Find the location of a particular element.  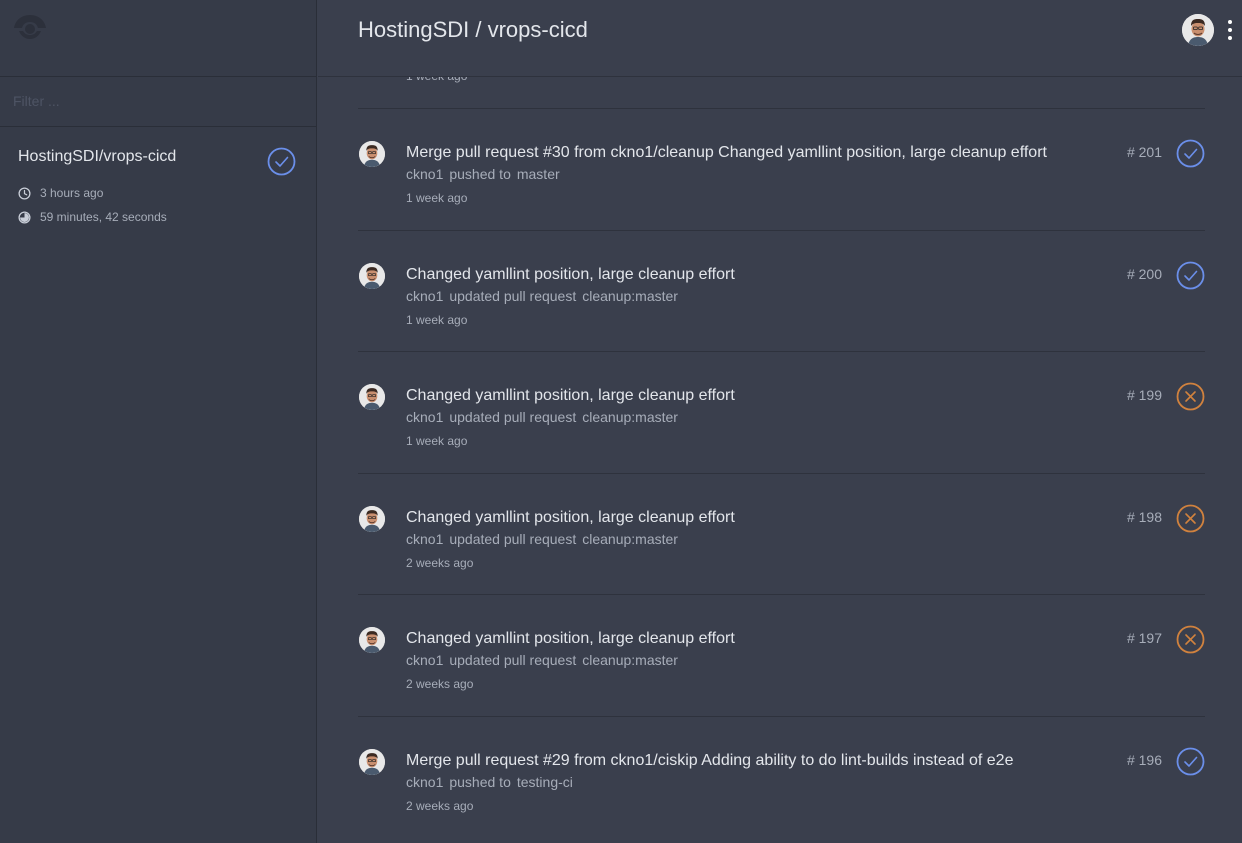

filter-input is located at coordinates (158, 101).